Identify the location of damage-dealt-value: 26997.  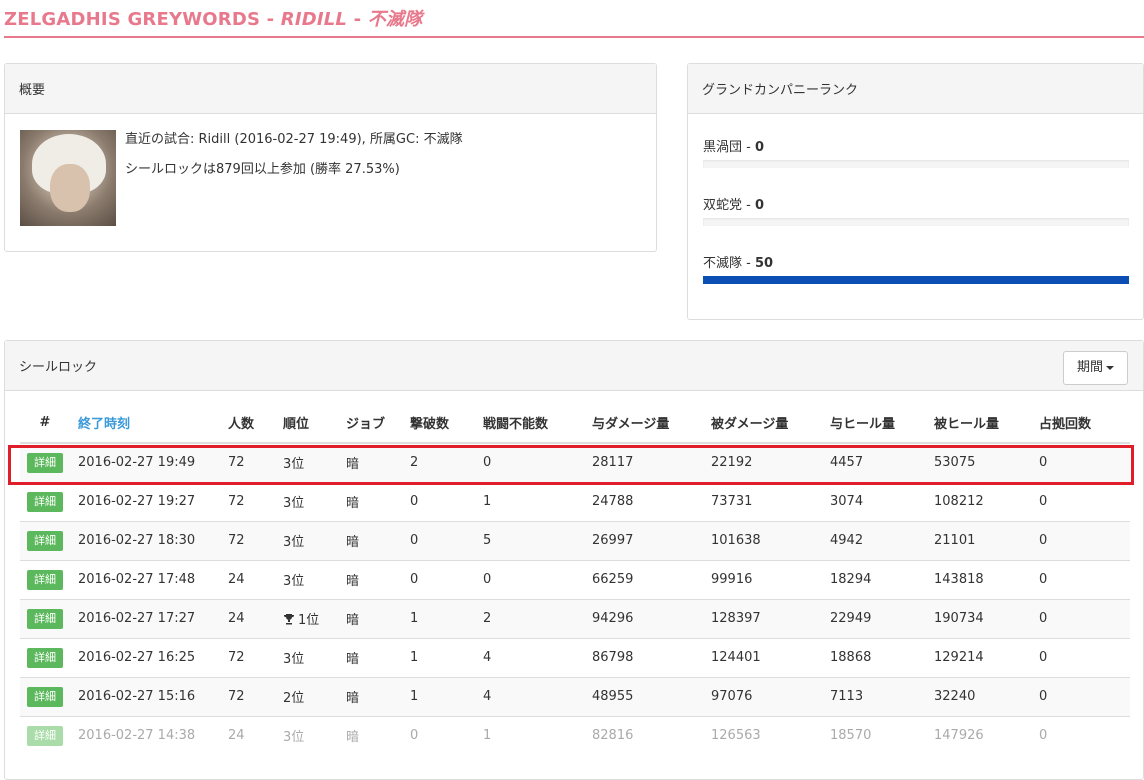
(613, 540).